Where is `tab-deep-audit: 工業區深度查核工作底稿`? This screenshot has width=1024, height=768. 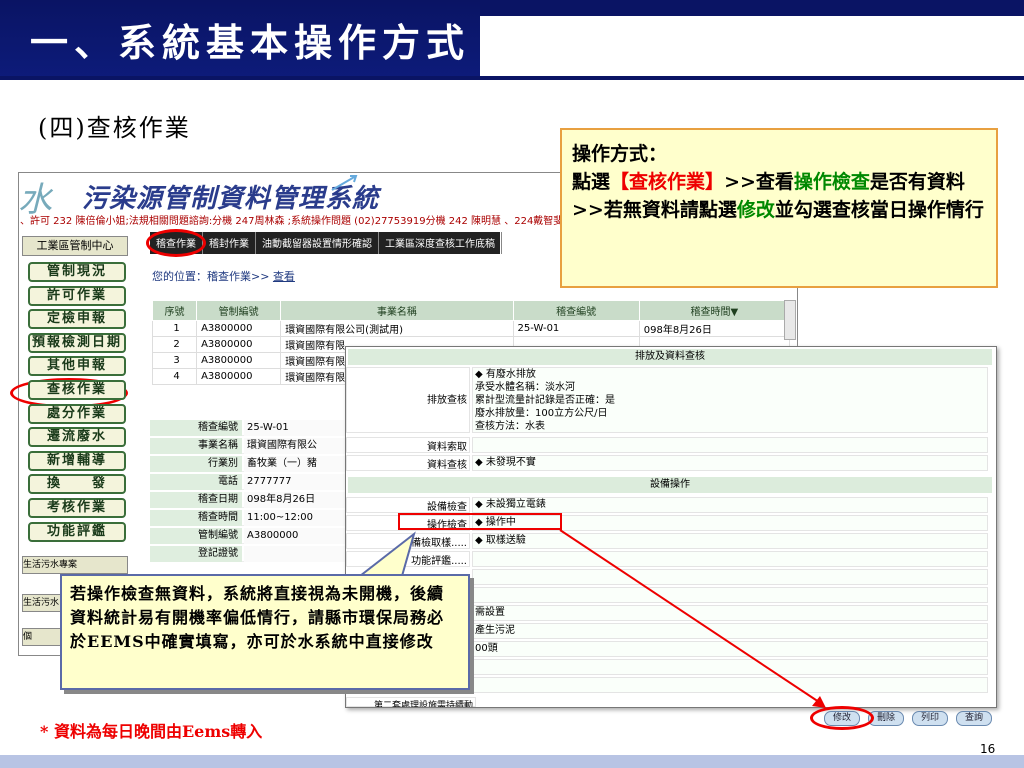
tab-deep-audit: 工業區深度查核工作底稿 is located at coordinates (440, 243).